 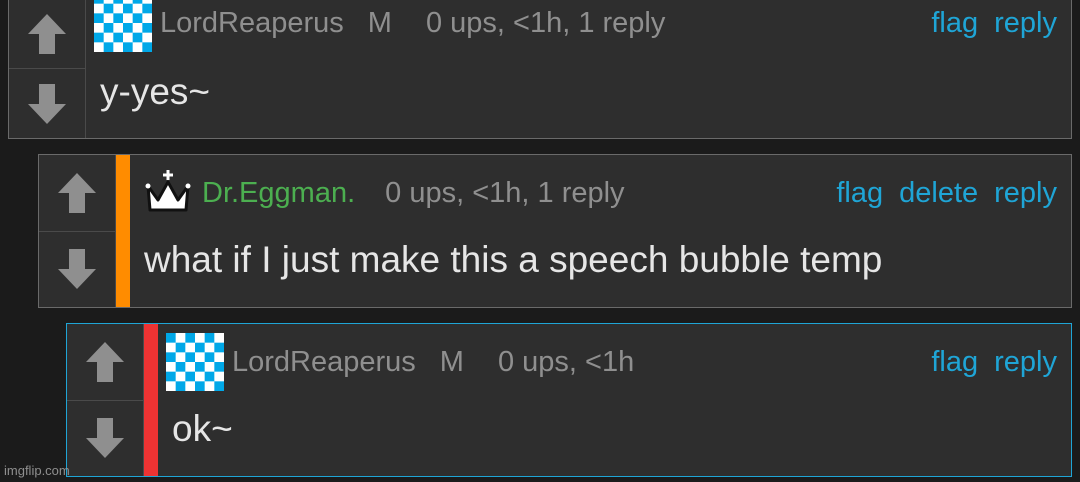 I want to click on comment-actions: flag delete reply, so click(x=946, y=193).